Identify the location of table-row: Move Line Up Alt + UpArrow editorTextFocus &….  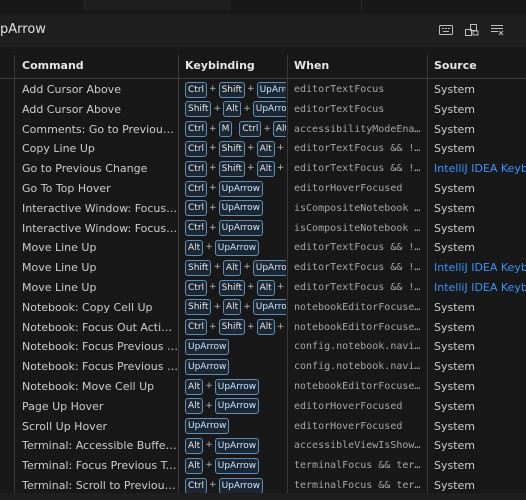
(263, 247).